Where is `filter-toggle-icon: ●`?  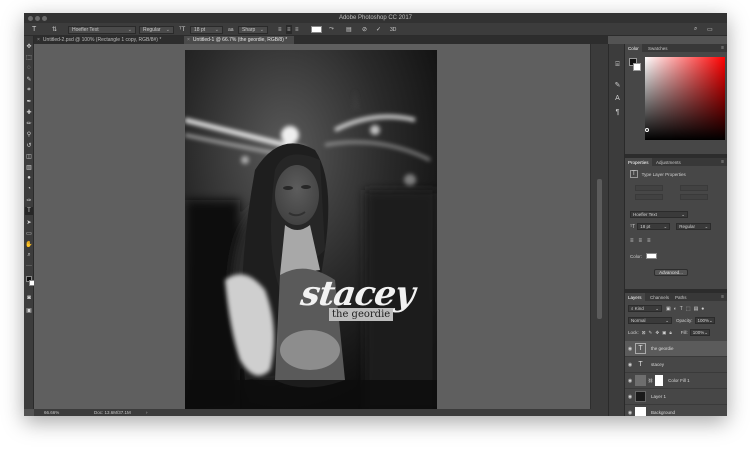
filter-toggle-icon: ● is located at coordinates (702, 309).